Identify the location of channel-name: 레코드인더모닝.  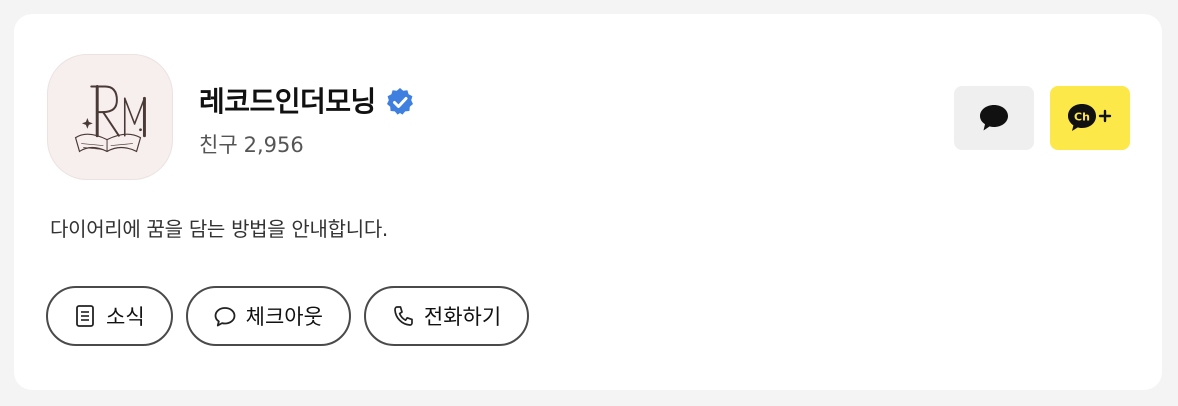
(287, 101).